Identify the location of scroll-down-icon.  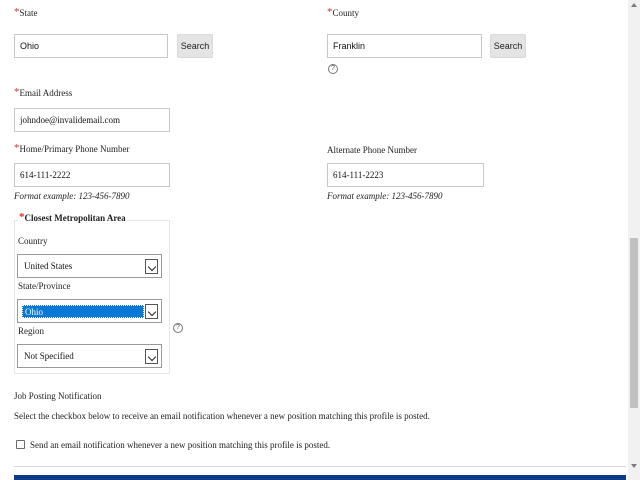
(634, 466).